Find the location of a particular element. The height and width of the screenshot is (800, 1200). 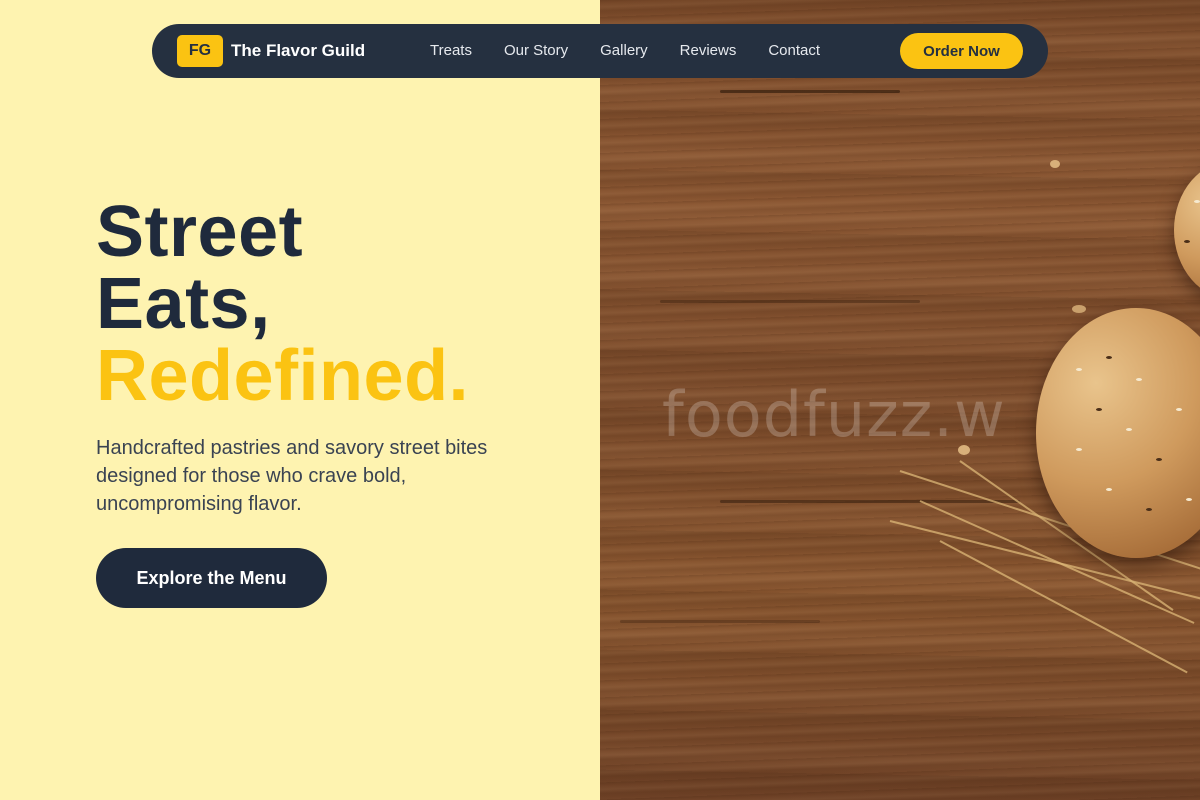

nav-link-treats: Treats is located at coordinates (451, 50).